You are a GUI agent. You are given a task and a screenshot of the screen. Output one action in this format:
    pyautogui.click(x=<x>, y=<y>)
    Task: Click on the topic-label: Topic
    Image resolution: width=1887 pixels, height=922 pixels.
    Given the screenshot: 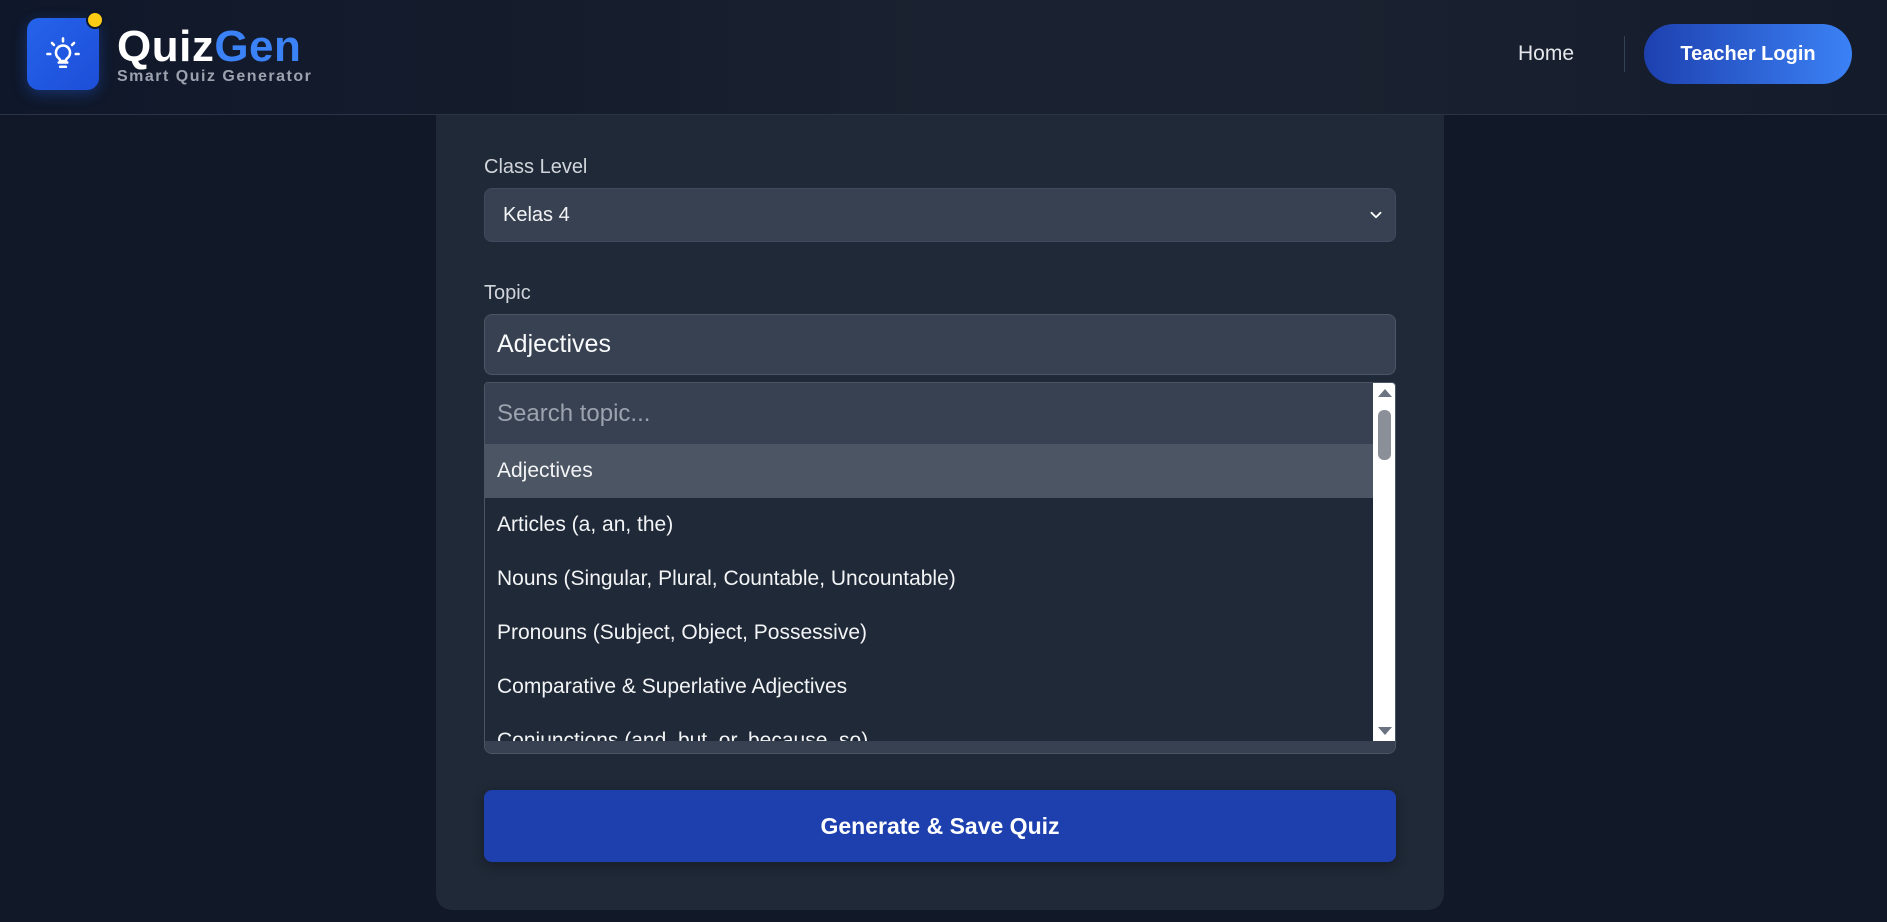 What is the action you would take?
    pyautogui.click(x=507, y=293)
    